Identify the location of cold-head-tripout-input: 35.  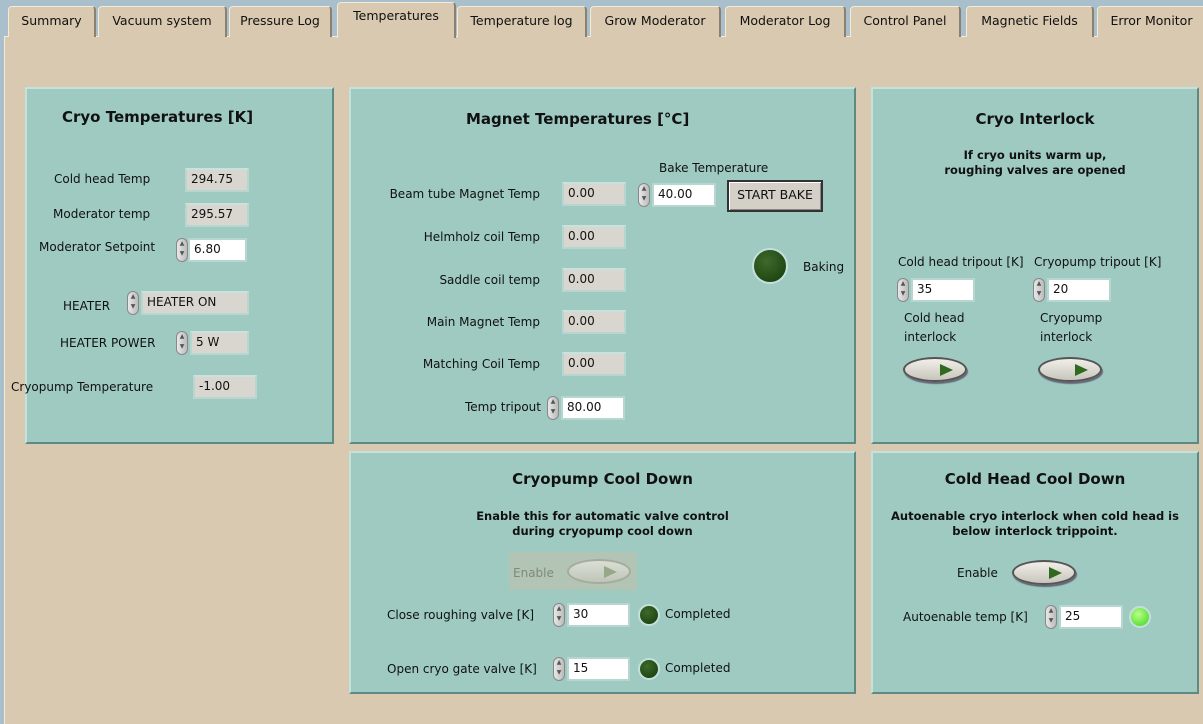
(943, 290).